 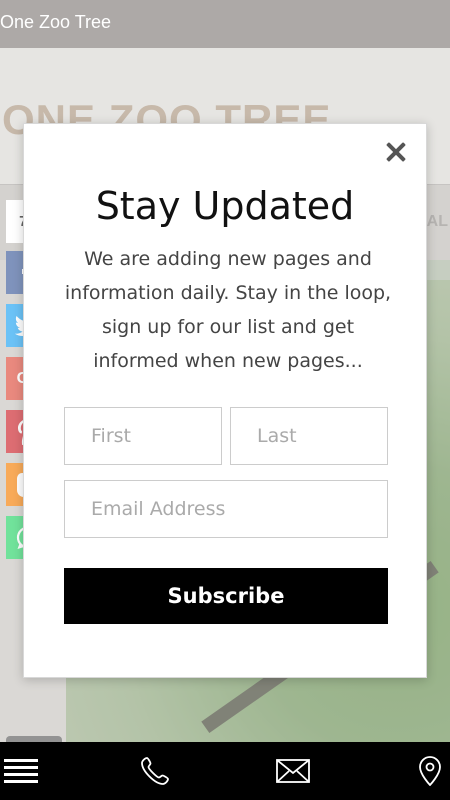 I want to click on location-pin-icon, so click(x=430, y=771).